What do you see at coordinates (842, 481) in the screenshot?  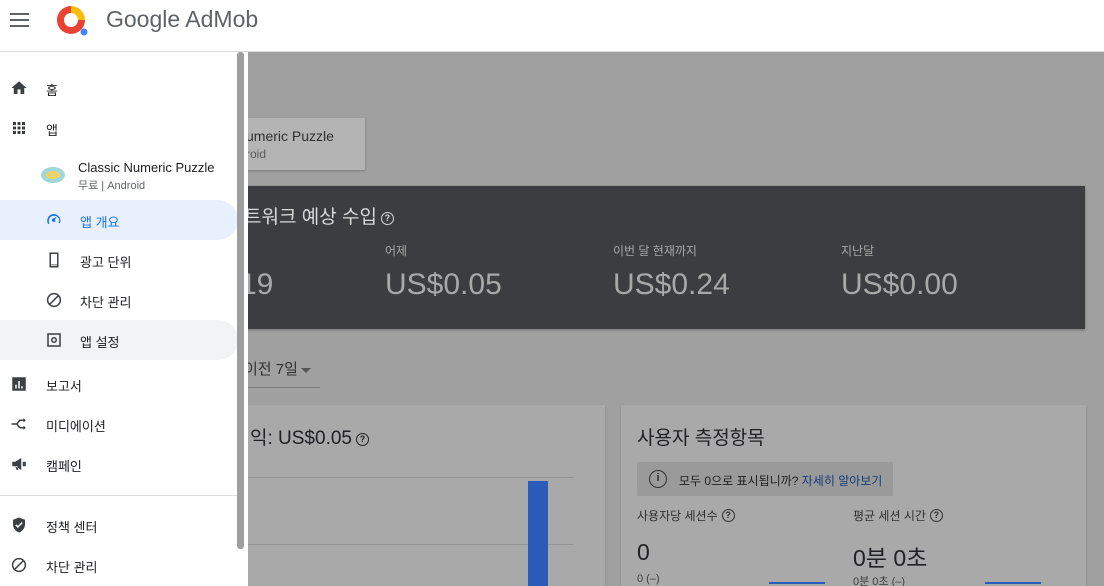 I see `learn-more-link: 자세히 알아보기` at bounding box center [842, 481].